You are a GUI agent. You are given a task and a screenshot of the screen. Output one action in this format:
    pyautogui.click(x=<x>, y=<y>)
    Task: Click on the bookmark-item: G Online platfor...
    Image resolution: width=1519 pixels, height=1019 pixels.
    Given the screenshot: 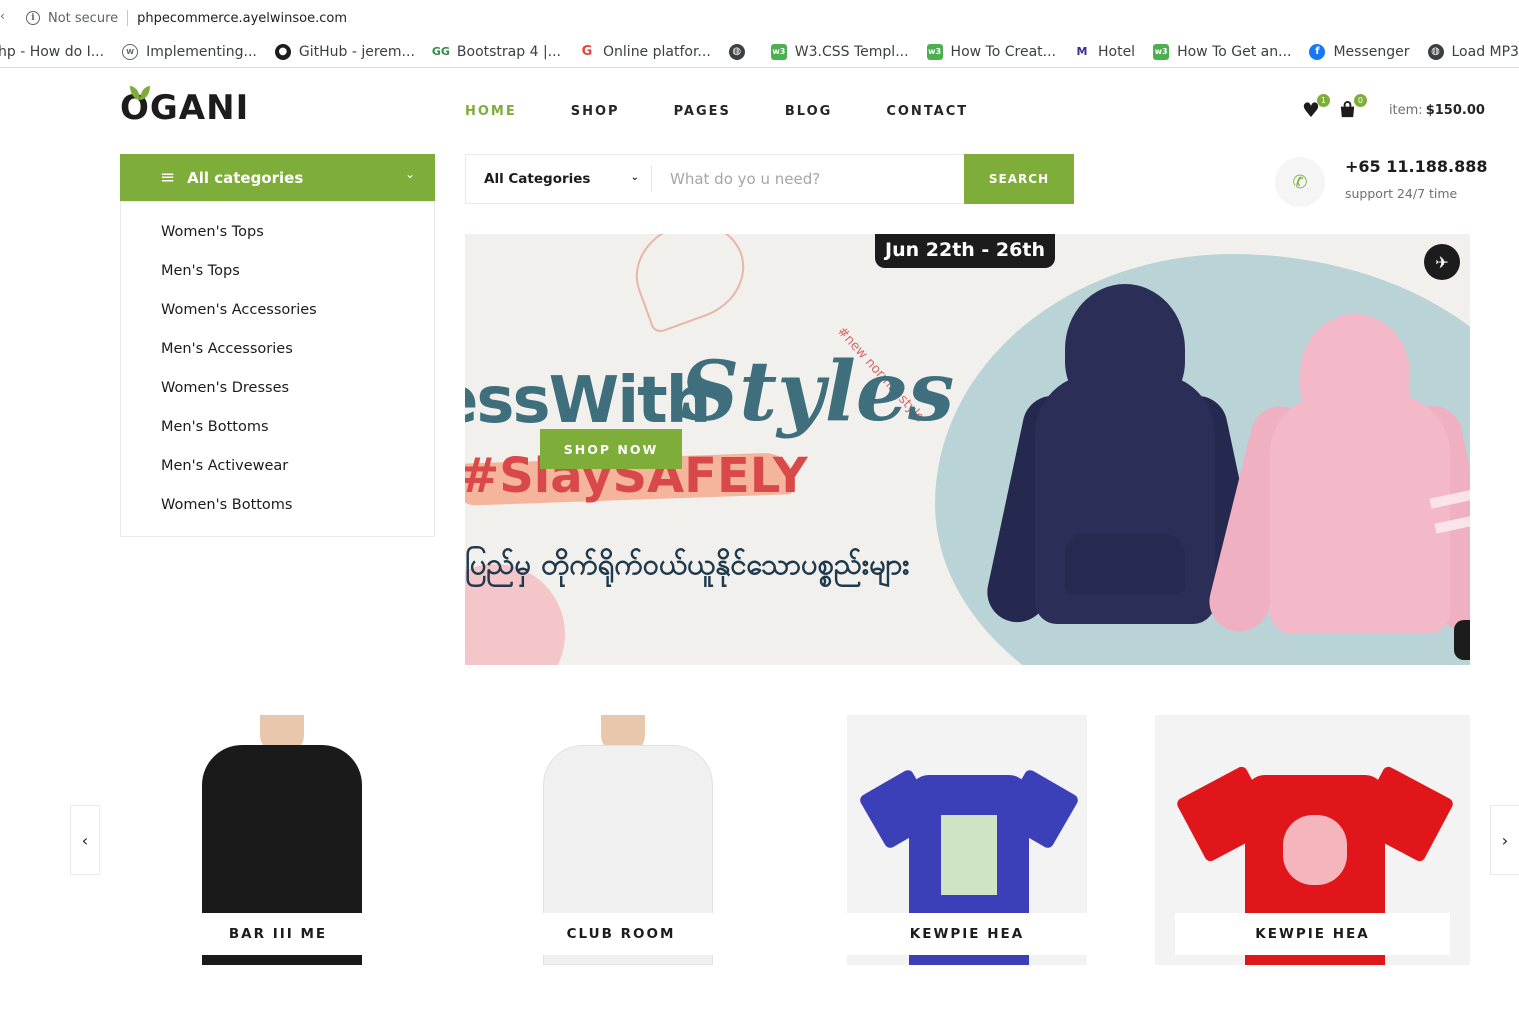 What is the action you would take?
    pyautogui.click(x=645, y=52)
    